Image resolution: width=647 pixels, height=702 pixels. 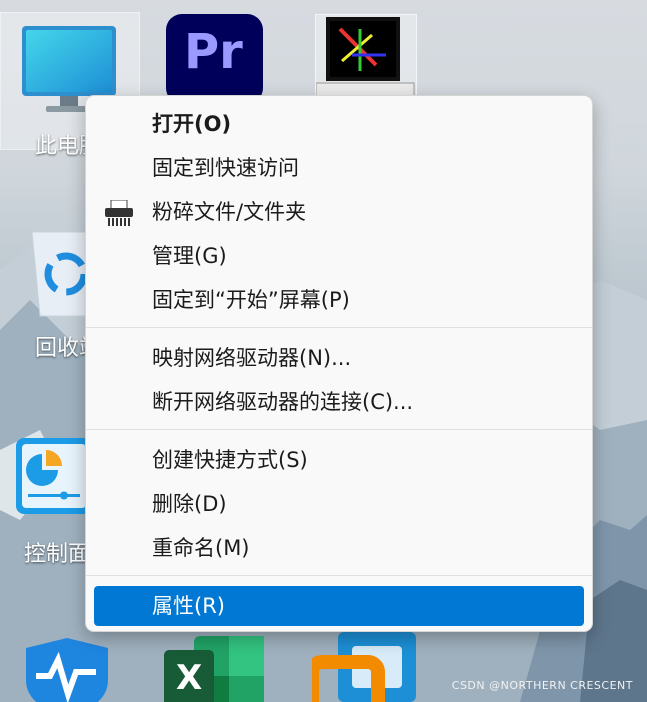 I want to click on menu-item-create-shortcut: 创建快捷方式(S), so click(x=339, y=460).